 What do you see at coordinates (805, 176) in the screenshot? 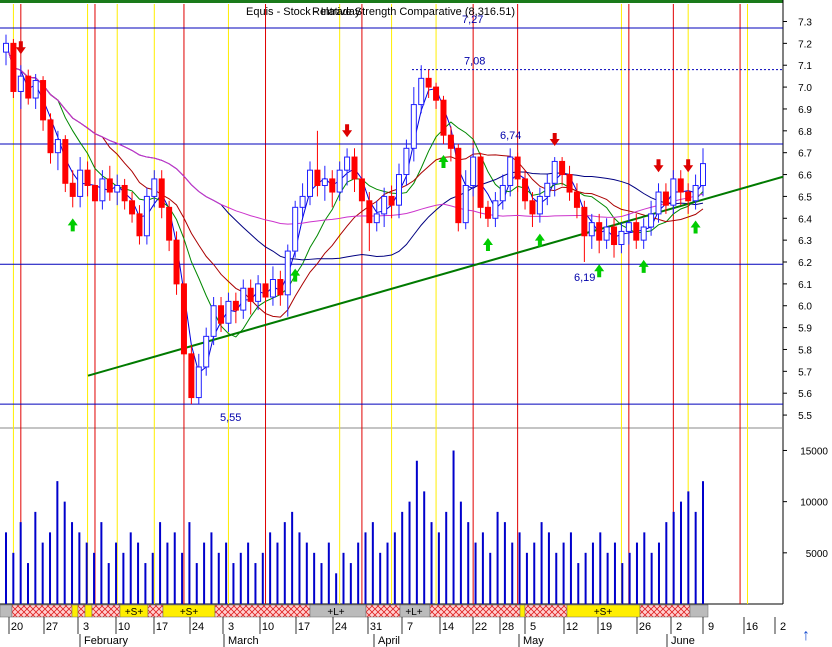
I see `price-tick-label: 6.6` at bounding box center [805, 176].